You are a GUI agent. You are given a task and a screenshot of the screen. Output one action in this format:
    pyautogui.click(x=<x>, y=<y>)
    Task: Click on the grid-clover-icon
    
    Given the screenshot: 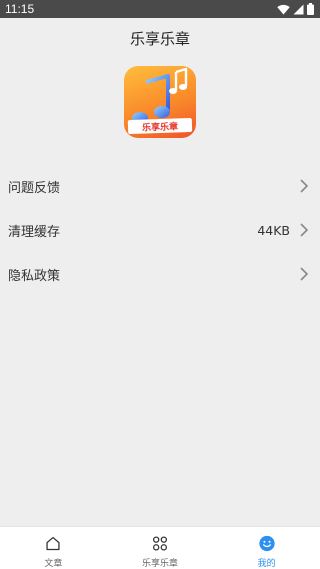 What is the action you would take?
    pyautogui.click(x=160, y=543)
    